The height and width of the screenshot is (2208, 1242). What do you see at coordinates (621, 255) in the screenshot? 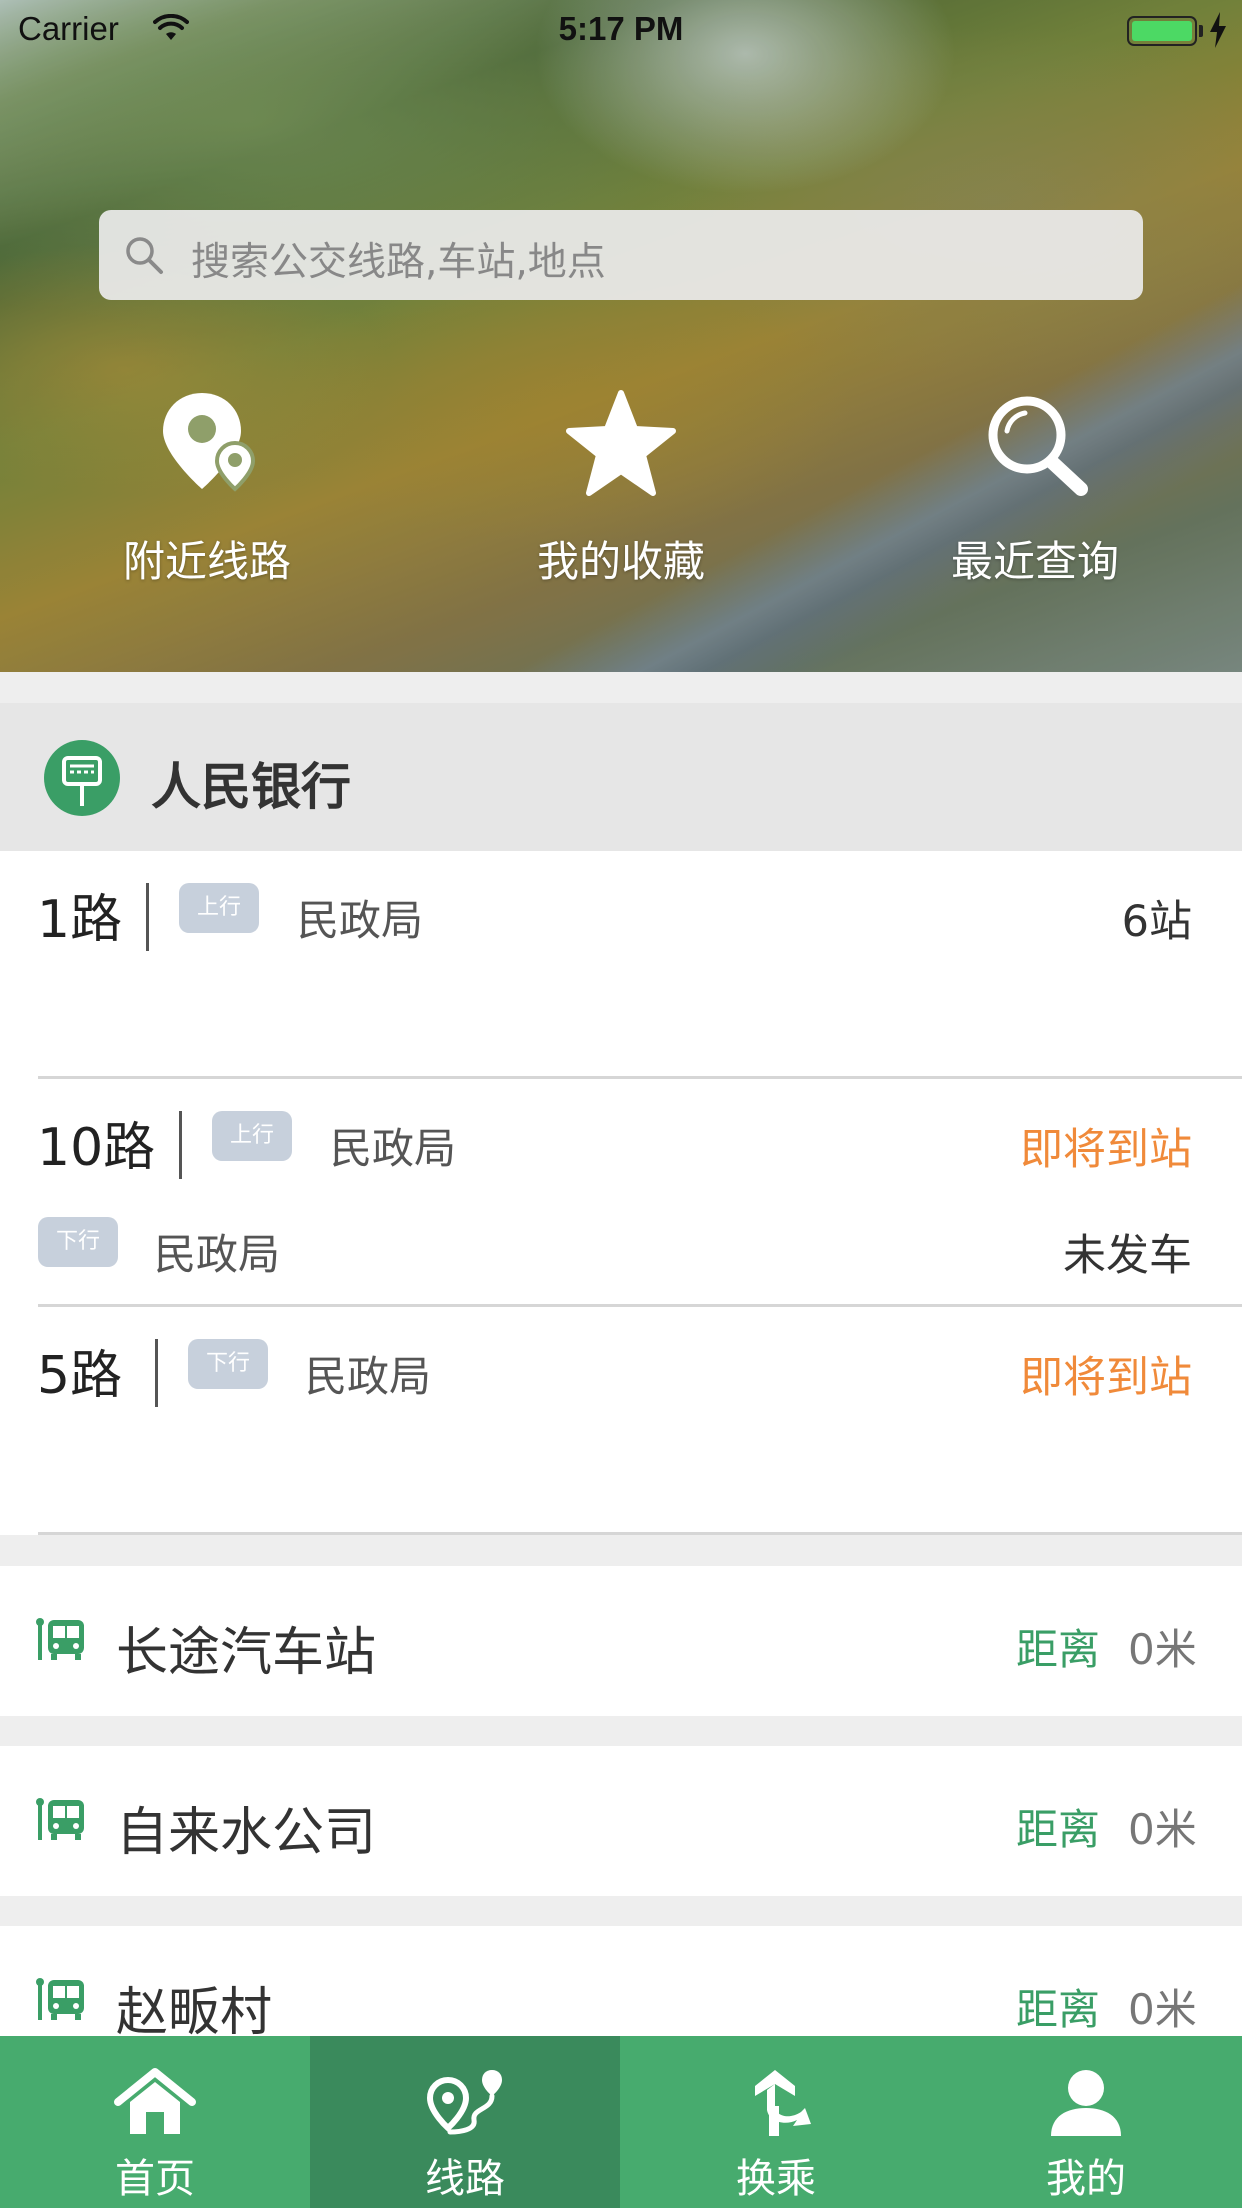
I see `search-input: 搜索公交线路,车站,地点` at bounding box center [621, 255].